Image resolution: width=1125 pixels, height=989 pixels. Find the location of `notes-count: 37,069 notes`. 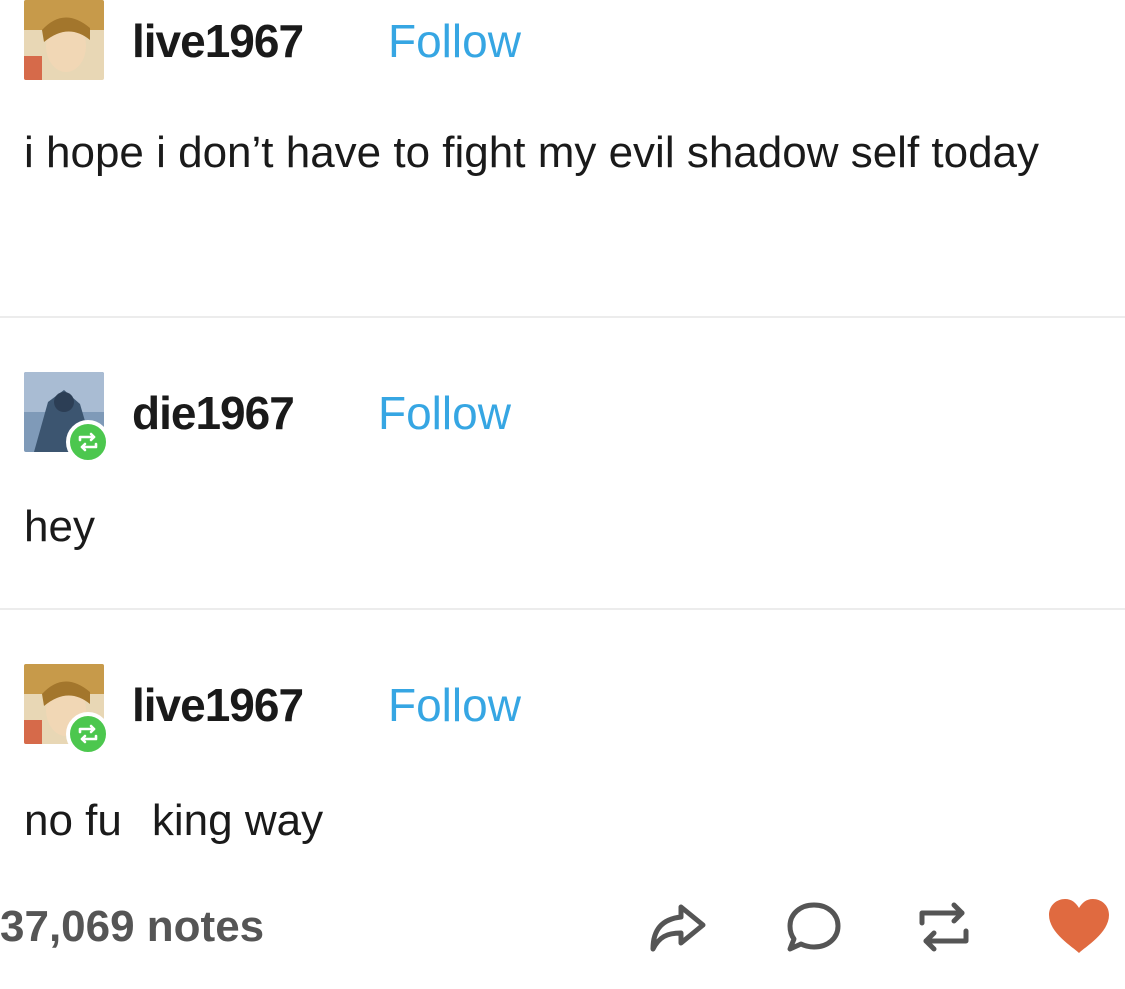

notes-count: 37,069 notes is located at coordinates (132, 927).